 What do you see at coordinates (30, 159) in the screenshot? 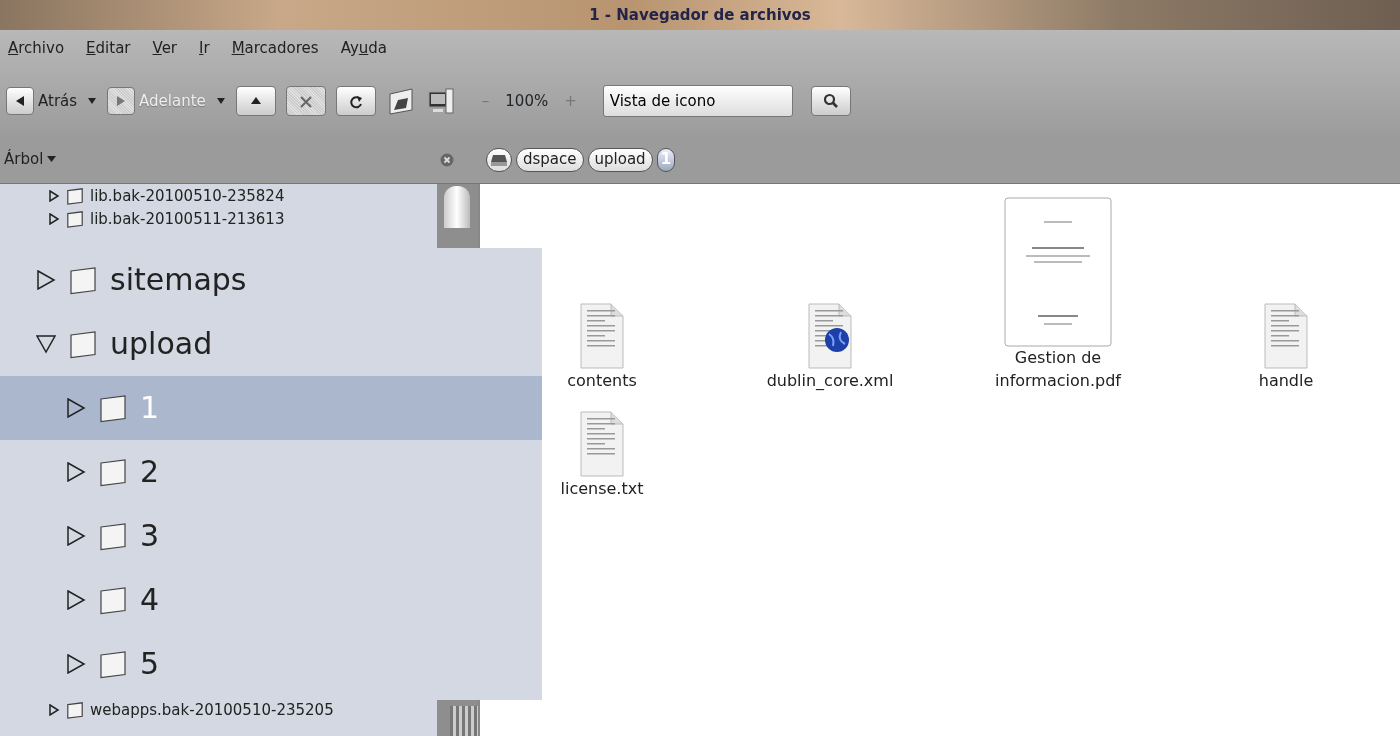
I see `sidebar-select: Árbol` at bounding box center [30, 159].